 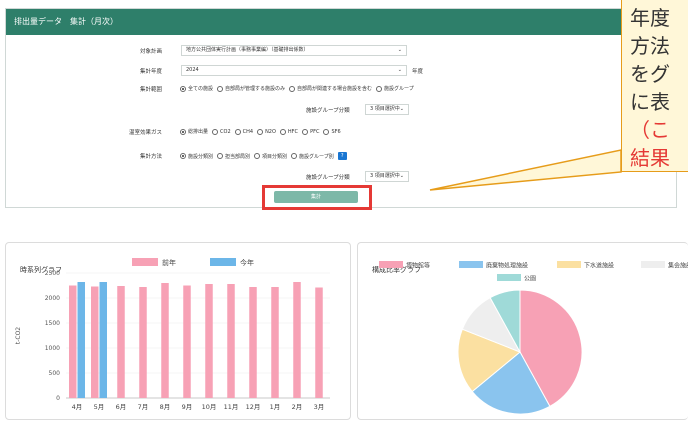 What do you see at coordinates (396, 270) in the screenshot?
I see `composition-title: 構成比率グラフ` at bounding box center [396, 270].